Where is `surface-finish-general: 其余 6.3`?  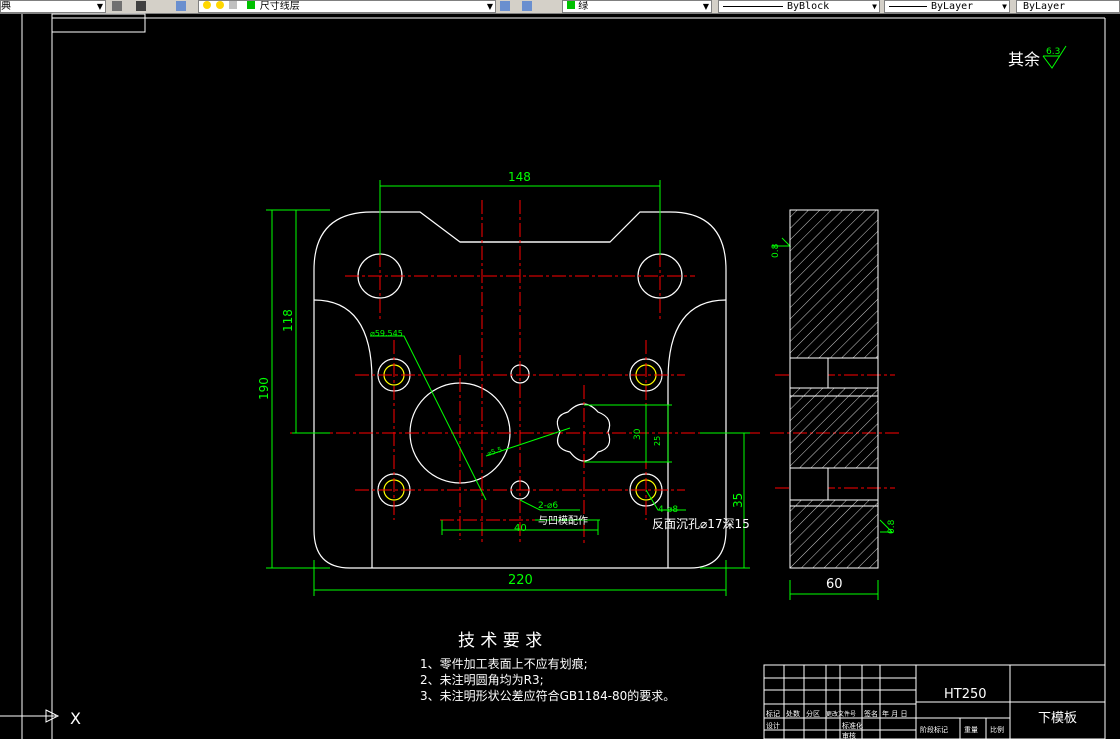 surface-finish-general: 其余 6.3 is located at coordinates (1037, 57).